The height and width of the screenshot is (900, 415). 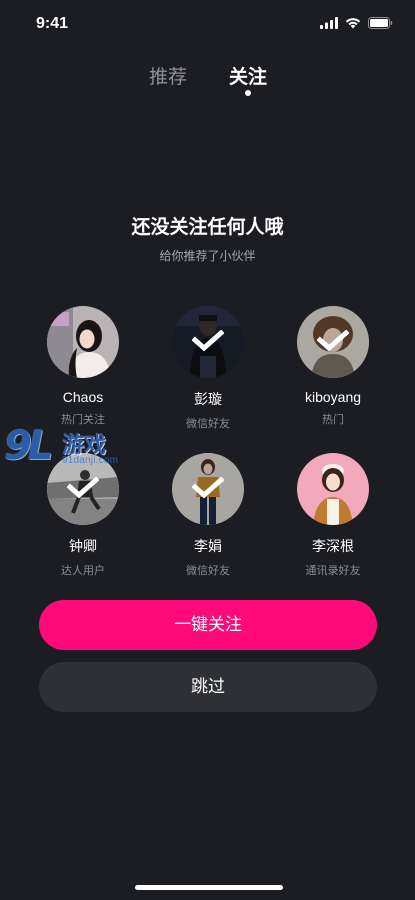 What do you see at coordinates (208, 687) in the screenshot?
I see `skip-button: 跳过` at bounding box center [208, 687].